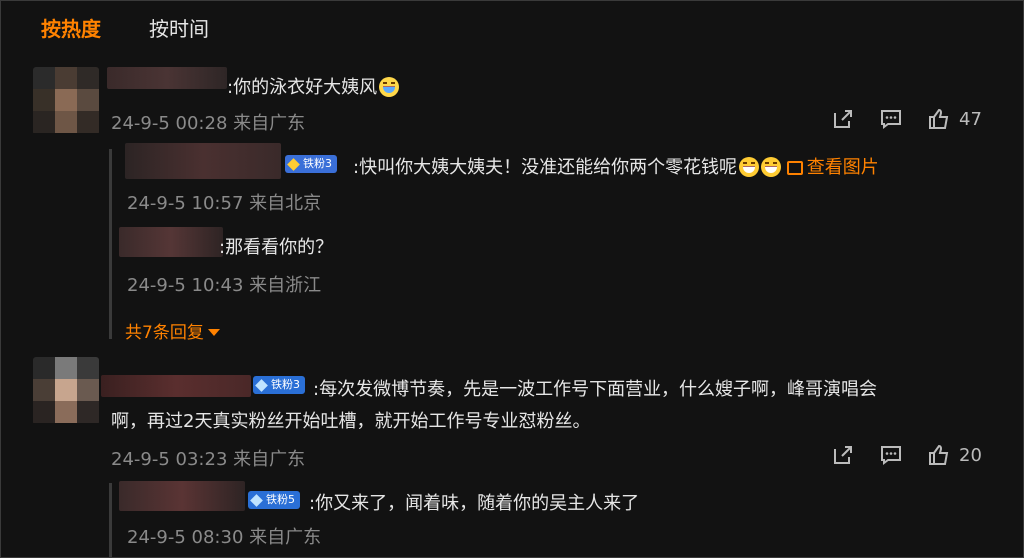  Describe the element at coordinates (595, 389) in the screenshot. I see `comment-text: :每次发微博节奏，先是一波工作号下面营业，什么嫂子啊，峰哥演唱会` at that location.